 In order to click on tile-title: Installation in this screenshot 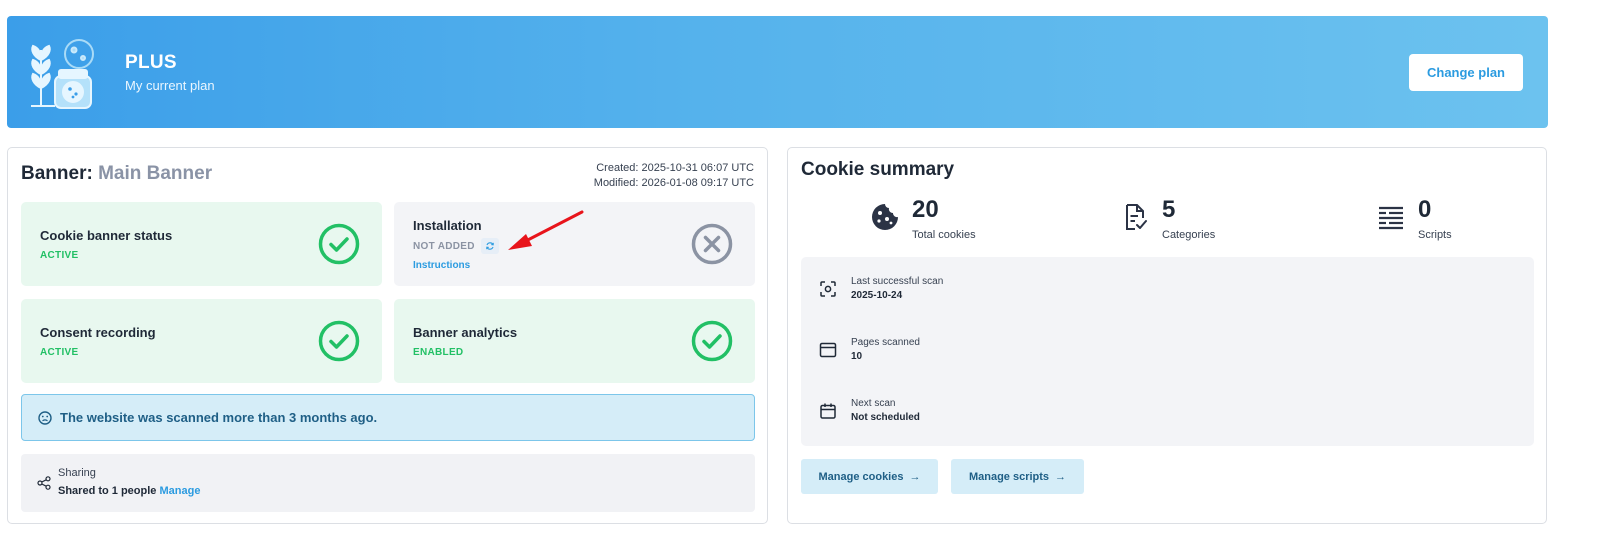, I will do `click(447, 225)`.